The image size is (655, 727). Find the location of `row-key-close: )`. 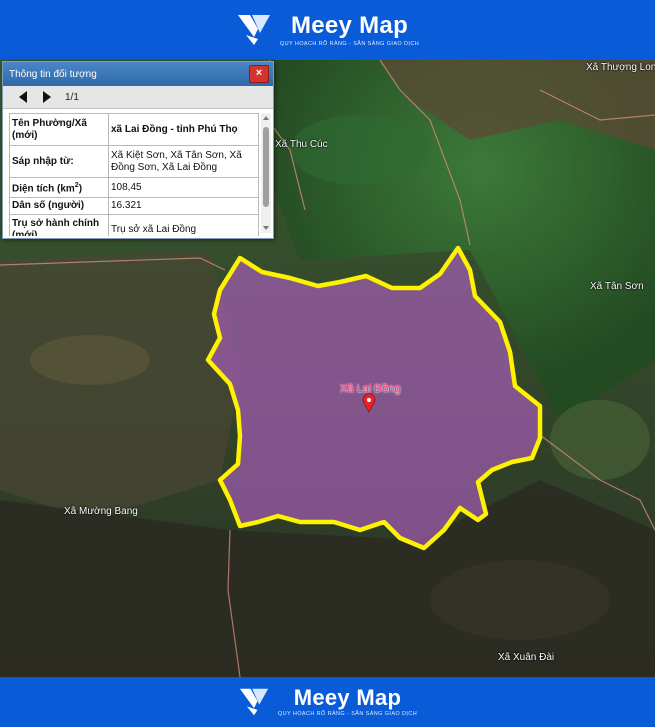

row-key-close: ) is located at coordinates (80, 189).